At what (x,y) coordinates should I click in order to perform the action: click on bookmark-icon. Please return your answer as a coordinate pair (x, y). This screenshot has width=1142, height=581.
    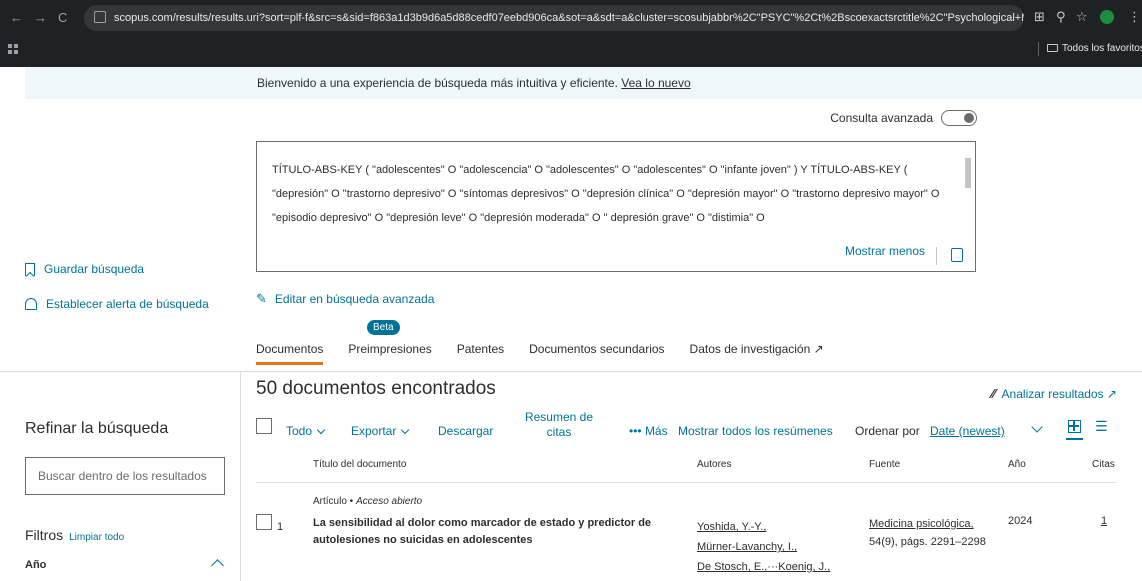
    Looking at the image, I should click on (30, 269).